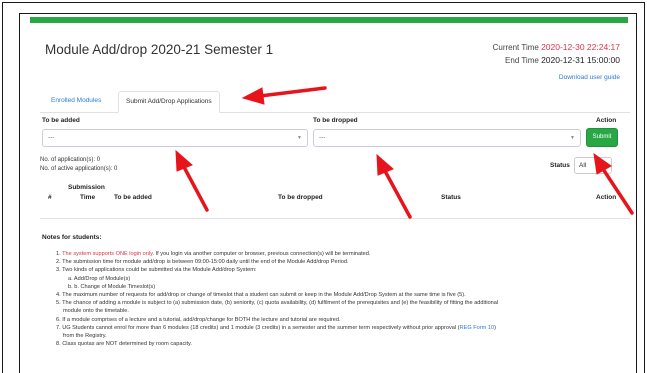  Describe the element at coordinates (341, 336) in the screenshot. I see `note-continuation: from the Registry.` at that location.